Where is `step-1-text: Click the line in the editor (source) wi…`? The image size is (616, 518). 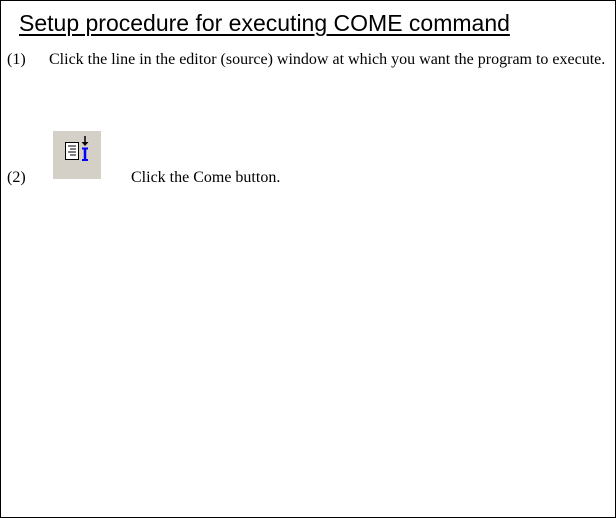
step-1-text: Click the line in the editor (source) wi… is located at coordinates (327, 59).